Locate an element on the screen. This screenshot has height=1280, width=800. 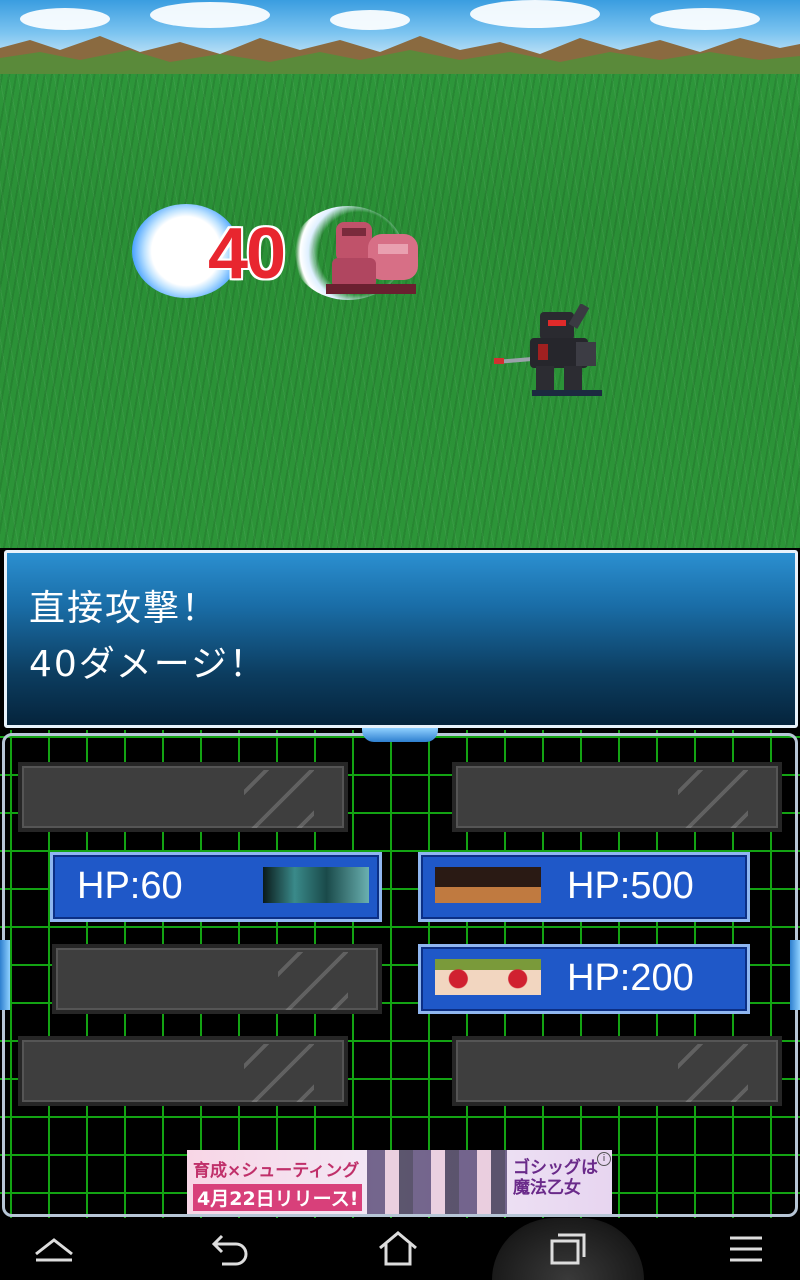
message-line-2: 40ダメージ！ is located at coordinates (148, 664).